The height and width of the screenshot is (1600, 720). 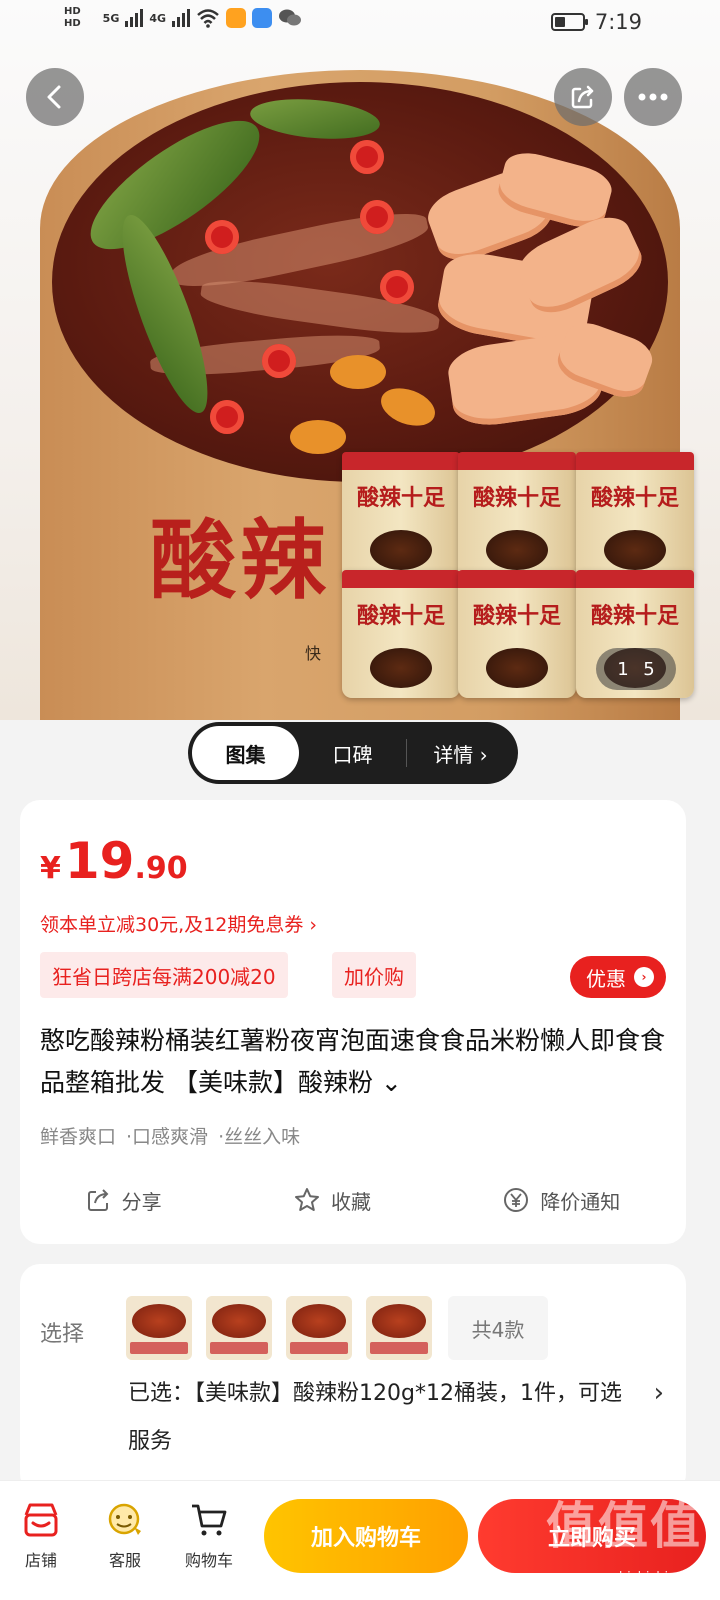 What do you see at coordinates (569, 22) in the screenshot?
I see `battery-icon` at bounding box center [569, 22].